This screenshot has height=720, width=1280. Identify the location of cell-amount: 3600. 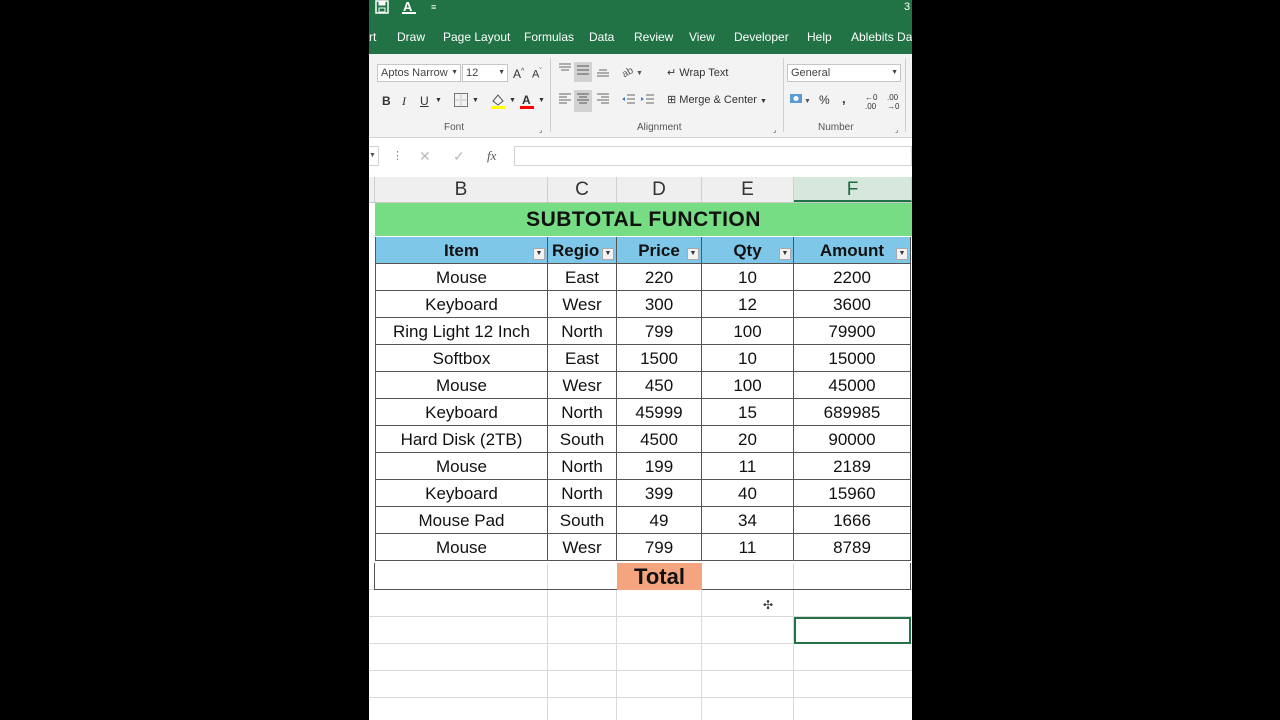
(852, 304).